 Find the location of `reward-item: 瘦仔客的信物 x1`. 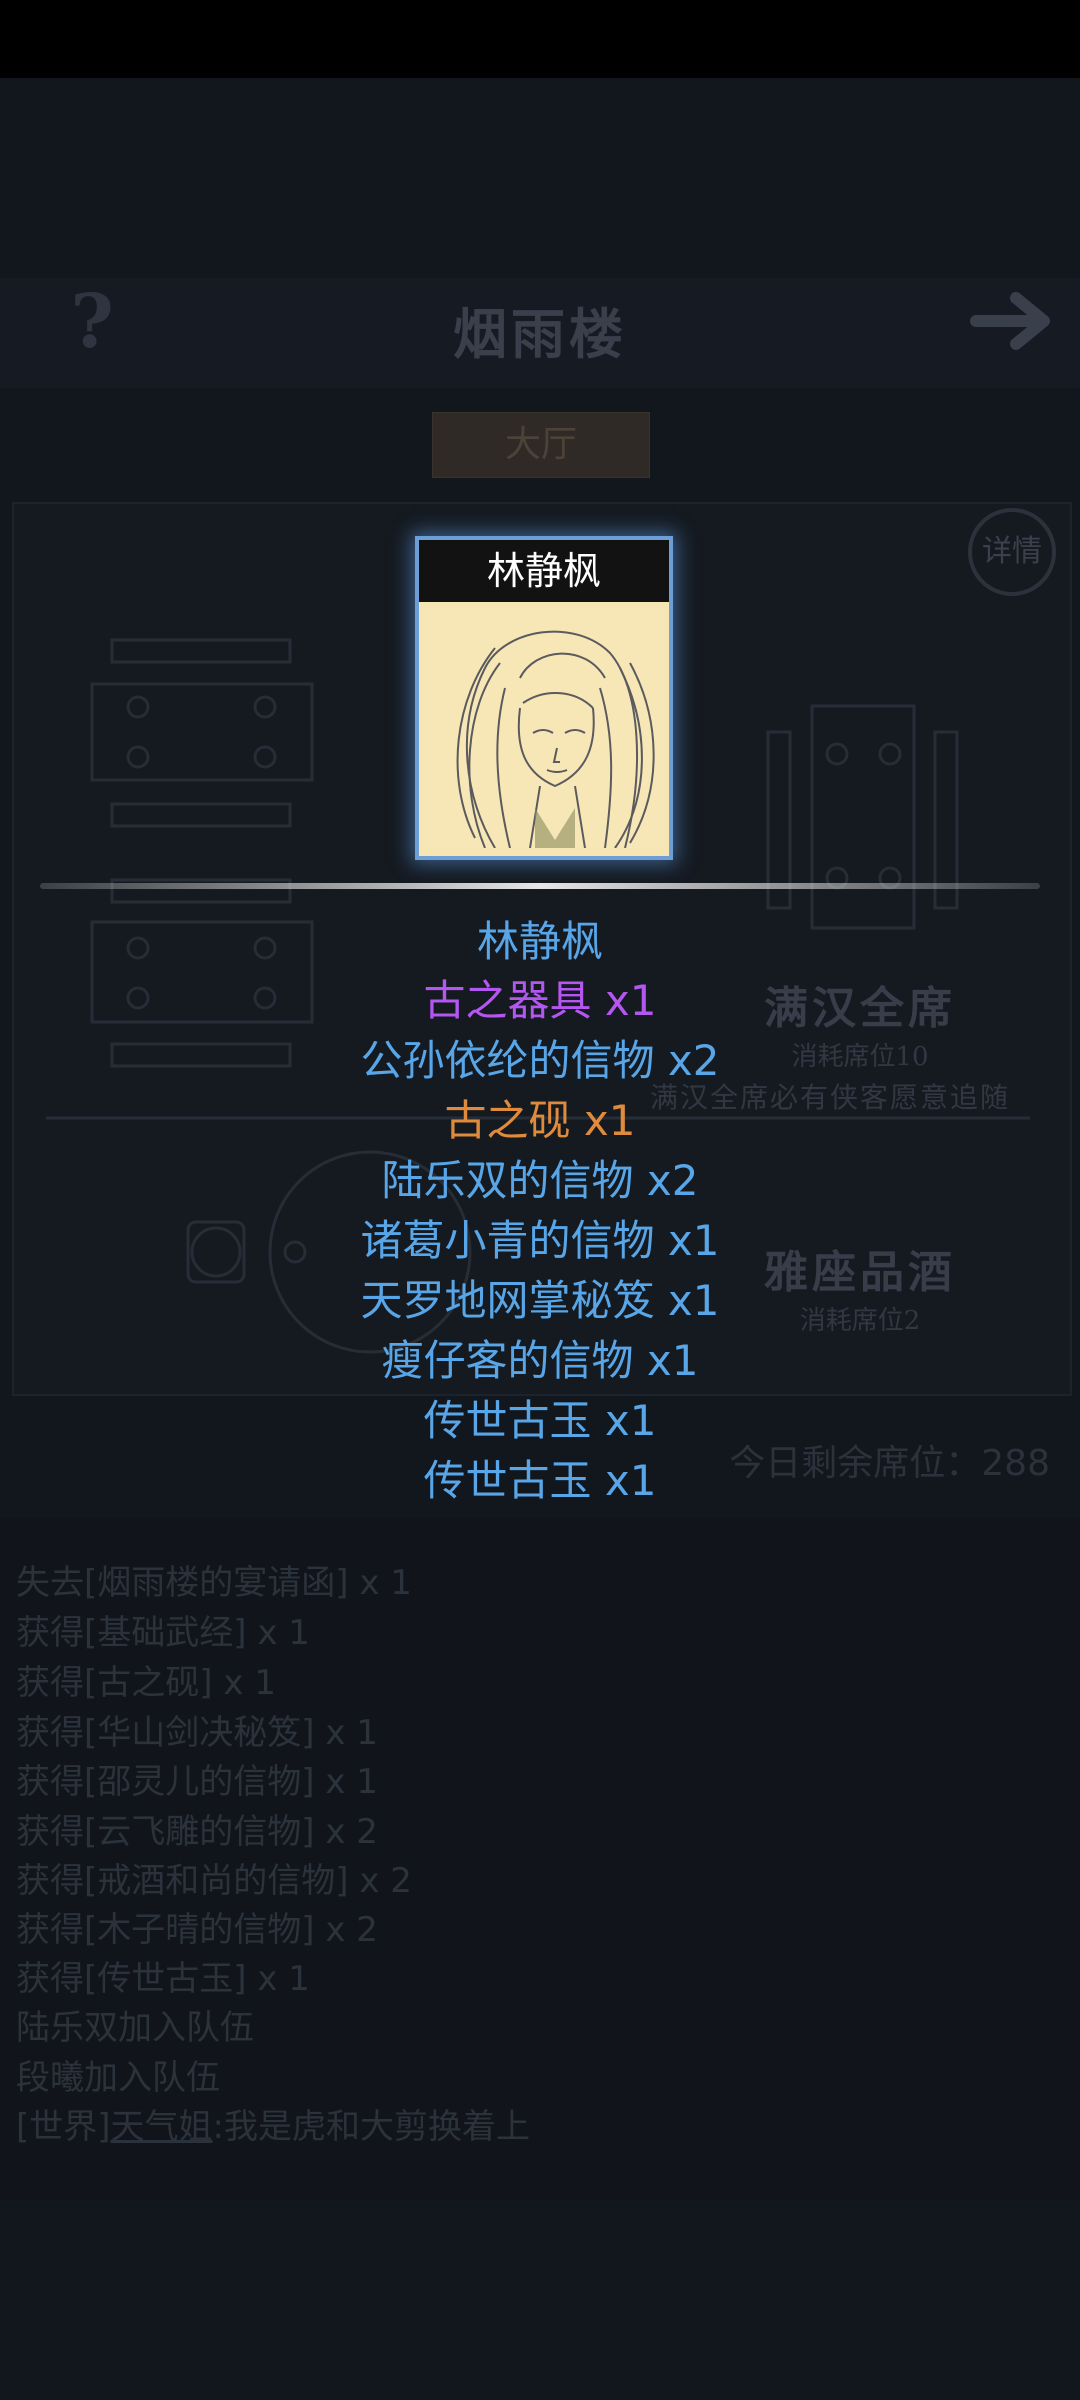

reward-item: 瘦仔客的信物 x1 is located at coordinates (540, 1360).